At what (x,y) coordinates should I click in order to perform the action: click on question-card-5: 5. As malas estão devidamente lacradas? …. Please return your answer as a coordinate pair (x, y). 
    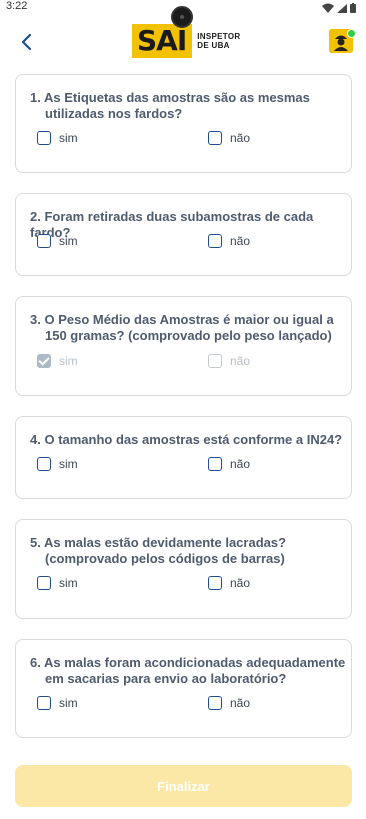
    Looking at the image, I should click on (183, 569).